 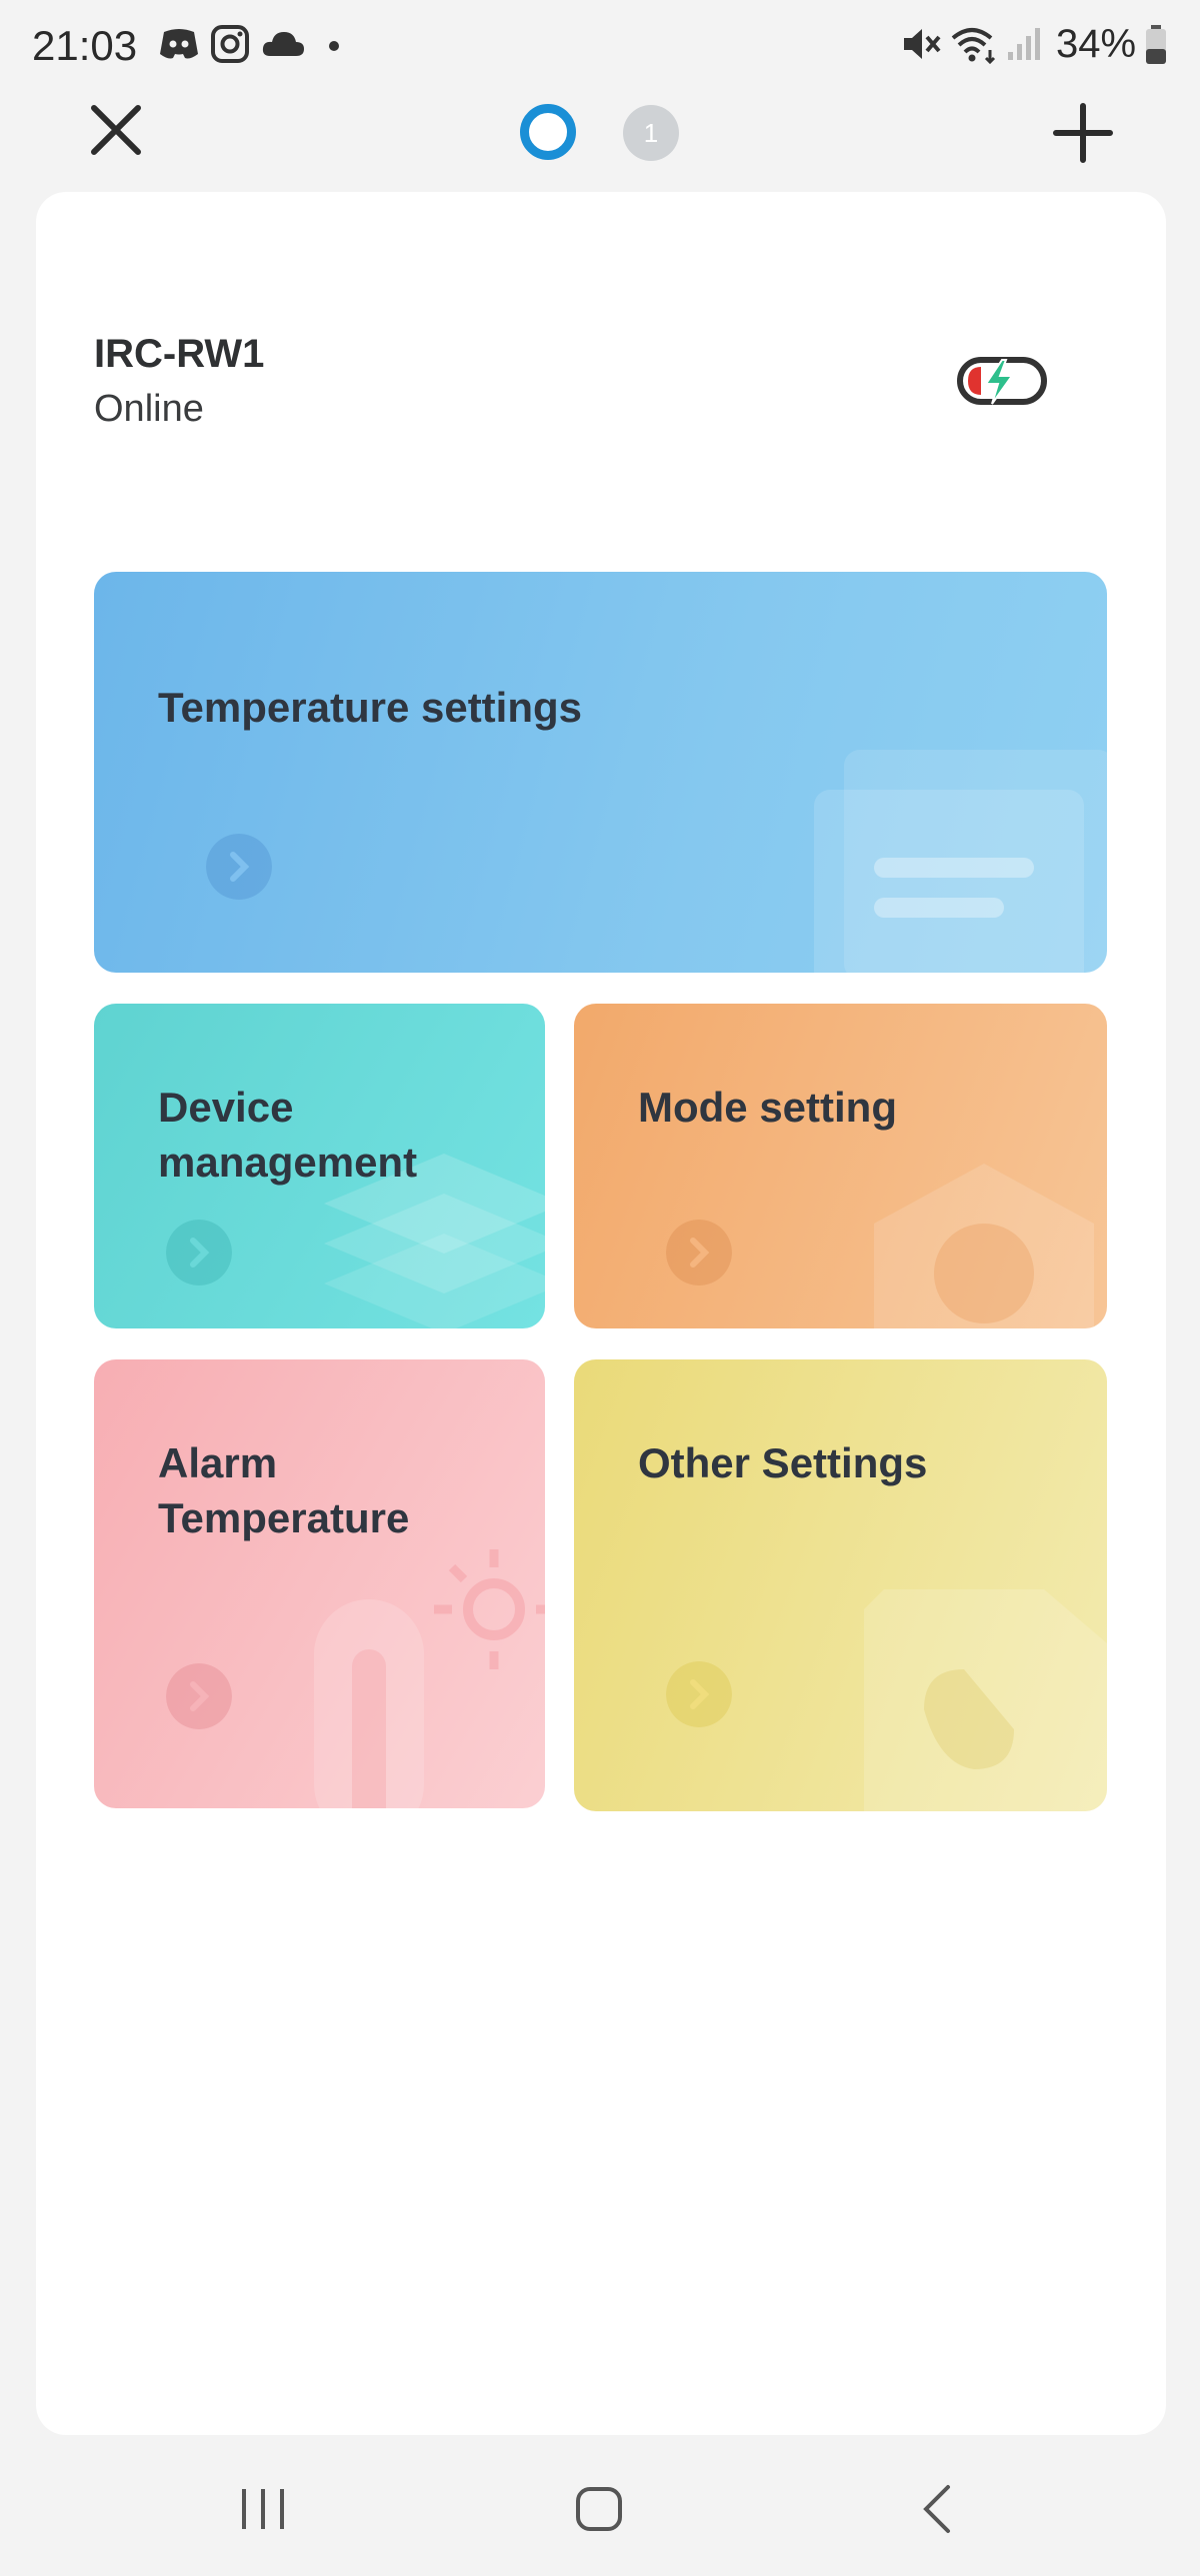 What do you see at coordinates (230, 44) in the screenshot?
I see `instagram-icon` at bounding box center [230, 44].